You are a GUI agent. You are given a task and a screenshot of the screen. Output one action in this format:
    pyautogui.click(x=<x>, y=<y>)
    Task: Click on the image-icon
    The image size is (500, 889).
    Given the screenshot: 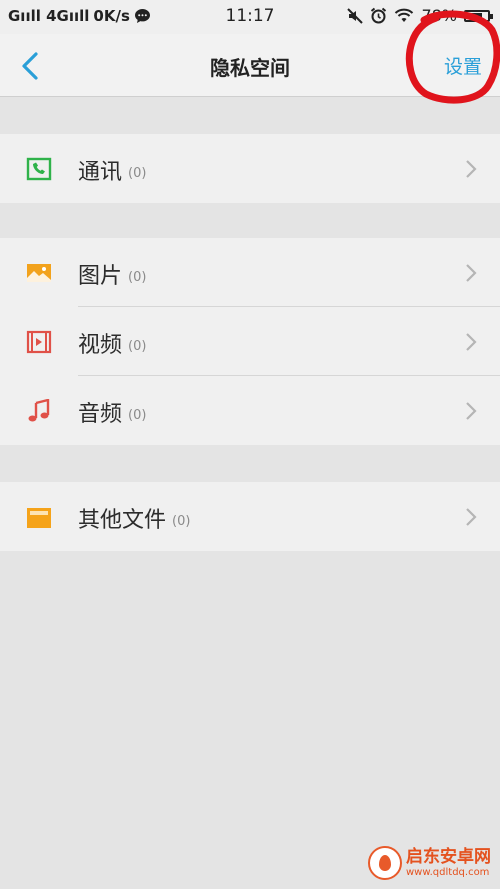 What is the action you would take?
    pyautogui.click(x=39, y=273)
    